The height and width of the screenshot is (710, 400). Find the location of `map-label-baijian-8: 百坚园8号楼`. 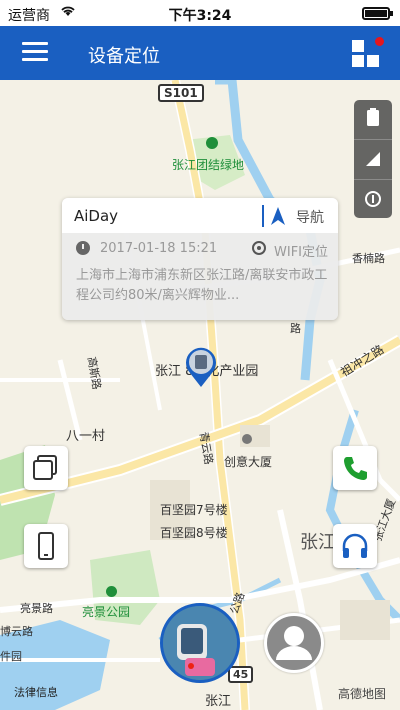

map-label-baijian-8: 百坚园8号楼 is located at coordinates (194, 533).